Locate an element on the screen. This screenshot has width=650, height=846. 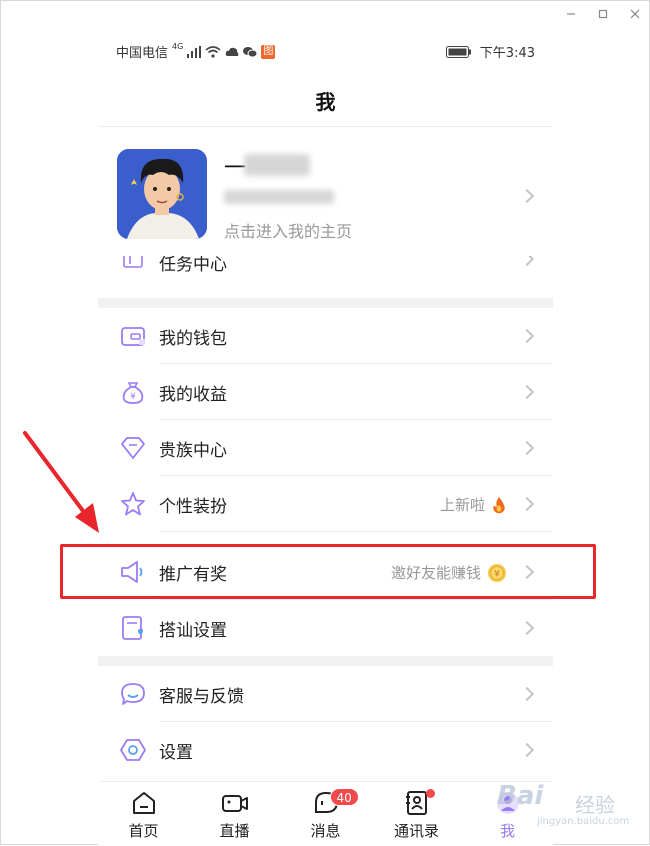
row-divider is located at coordinates (356, 531).